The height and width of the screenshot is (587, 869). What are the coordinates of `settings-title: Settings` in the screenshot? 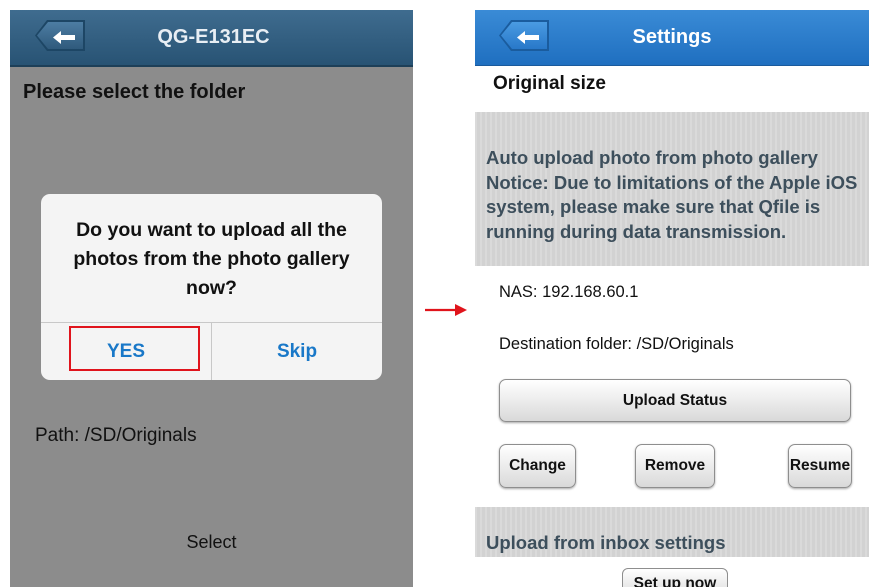 It's located at (672, 37).